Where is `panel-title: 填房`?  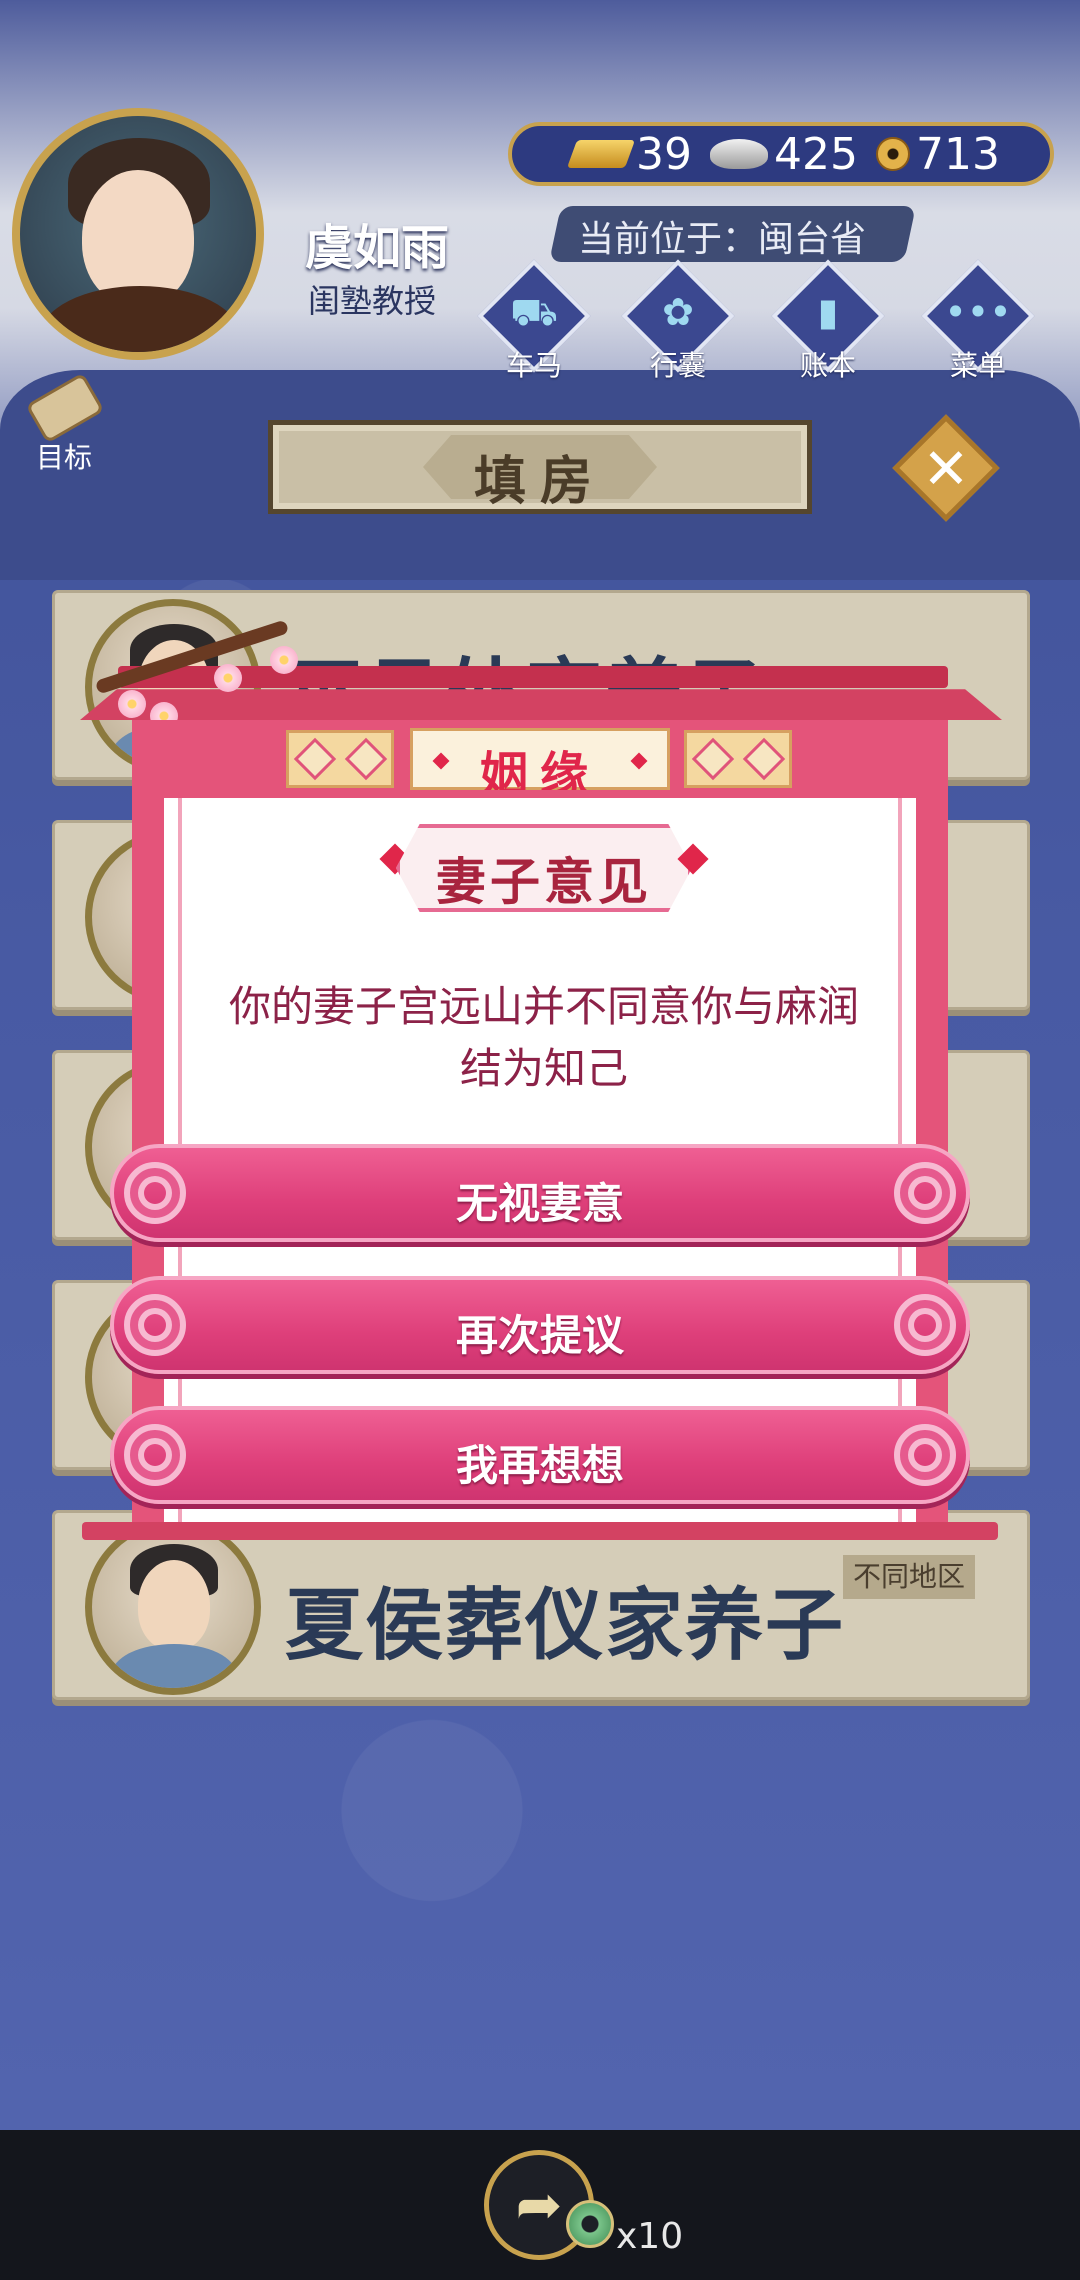 panel-title: 填房 is located at coordinates (540, 467).